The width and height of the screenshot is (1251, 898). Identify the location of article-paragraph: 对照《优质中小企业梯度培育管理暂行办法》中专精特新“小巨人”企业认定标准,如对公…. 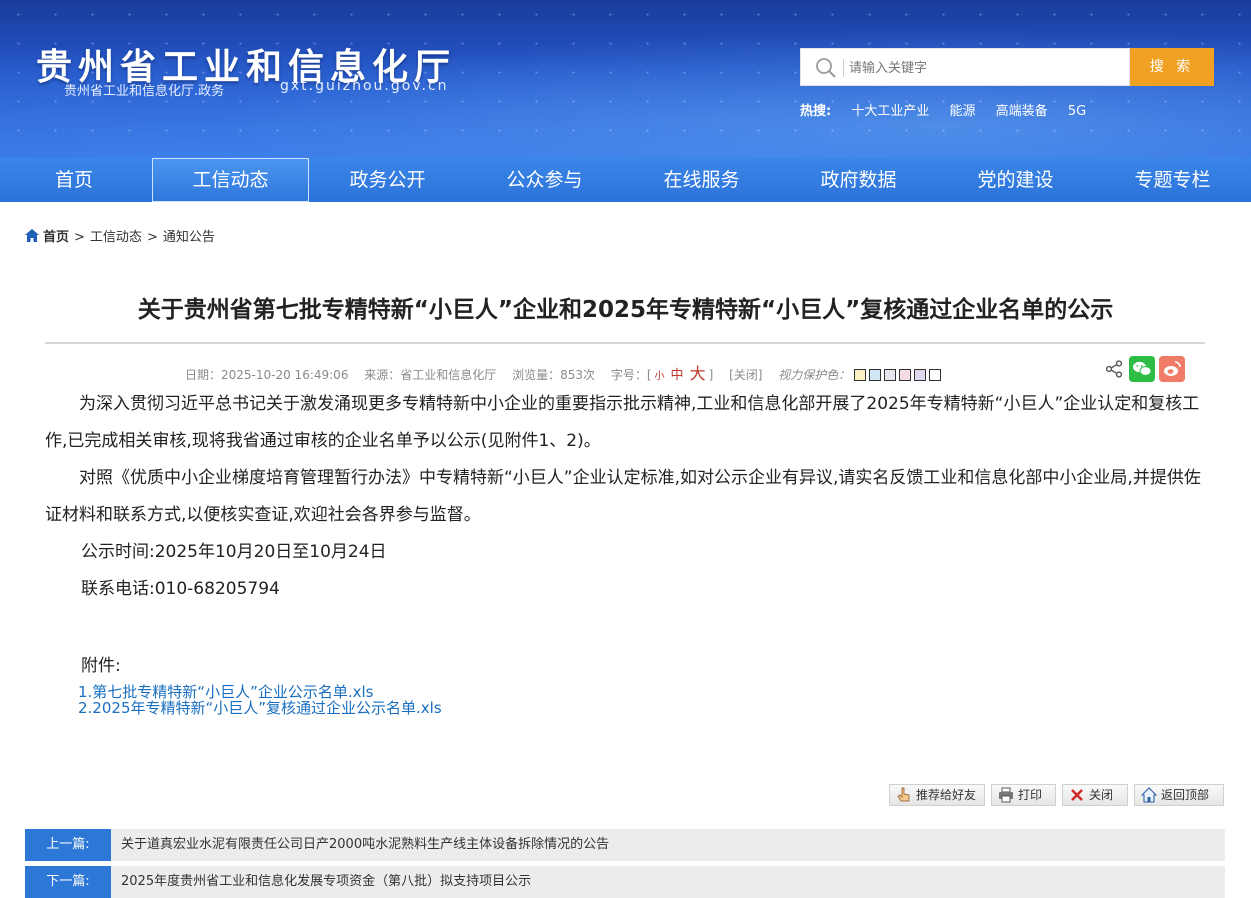
(623, 496).